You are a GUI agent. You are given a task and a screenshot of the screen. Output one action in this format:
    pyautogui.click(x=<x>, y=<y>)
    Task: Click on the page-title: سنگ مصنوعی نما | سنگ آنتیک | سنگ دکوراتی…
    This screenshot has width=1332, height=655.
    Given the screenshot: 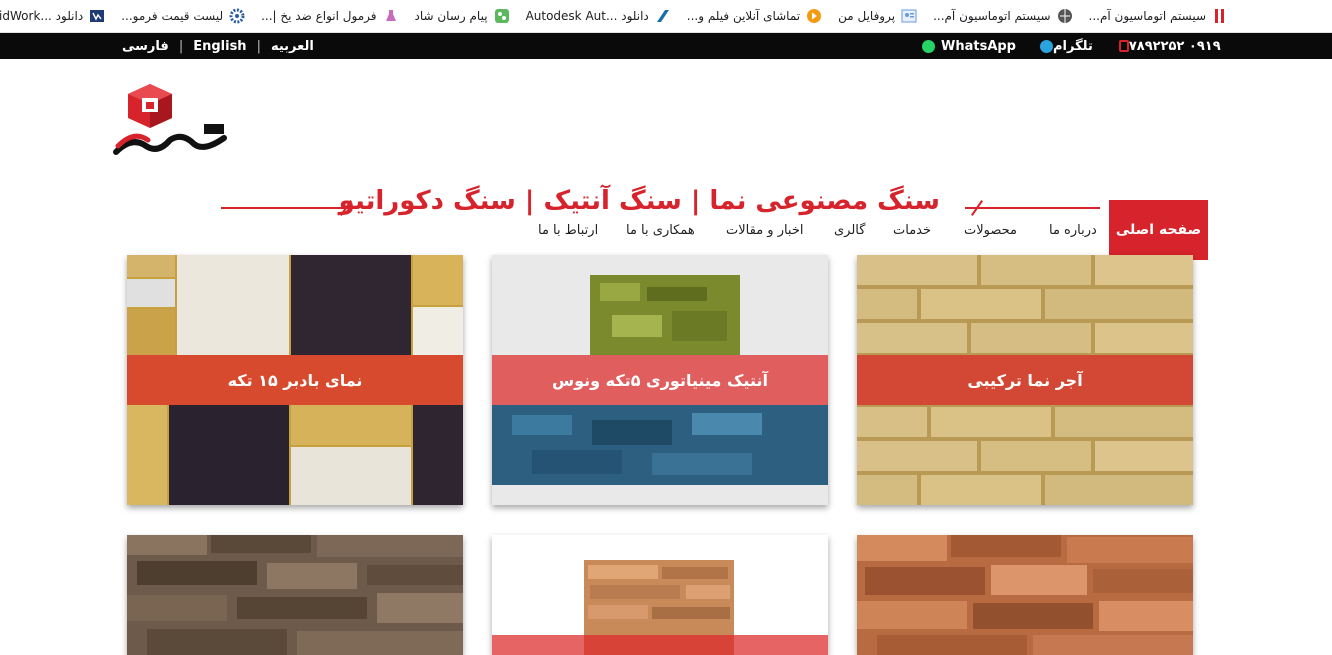 What is the action you would take?
    pyautogui.click(x=639, y=201)
    